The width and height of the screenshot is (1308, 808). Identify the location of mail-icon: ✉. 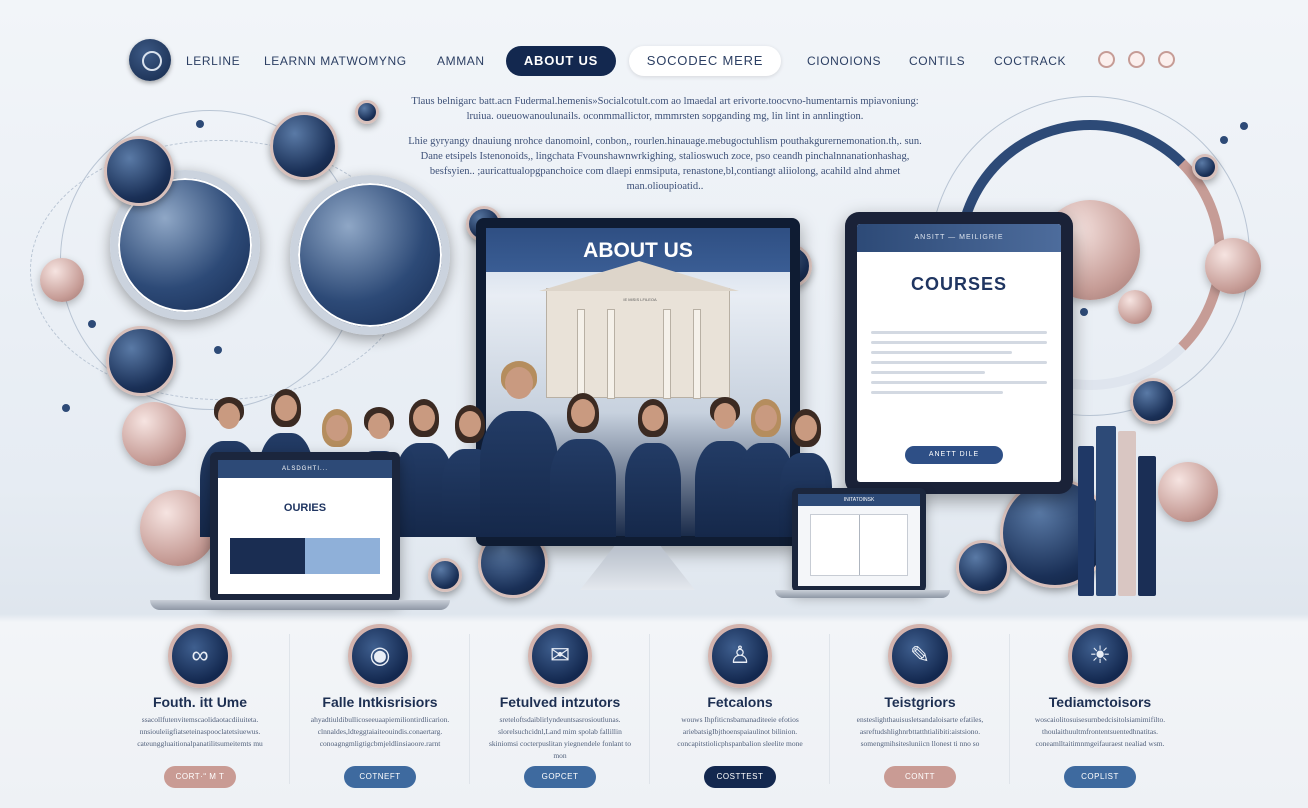
(560, 656).